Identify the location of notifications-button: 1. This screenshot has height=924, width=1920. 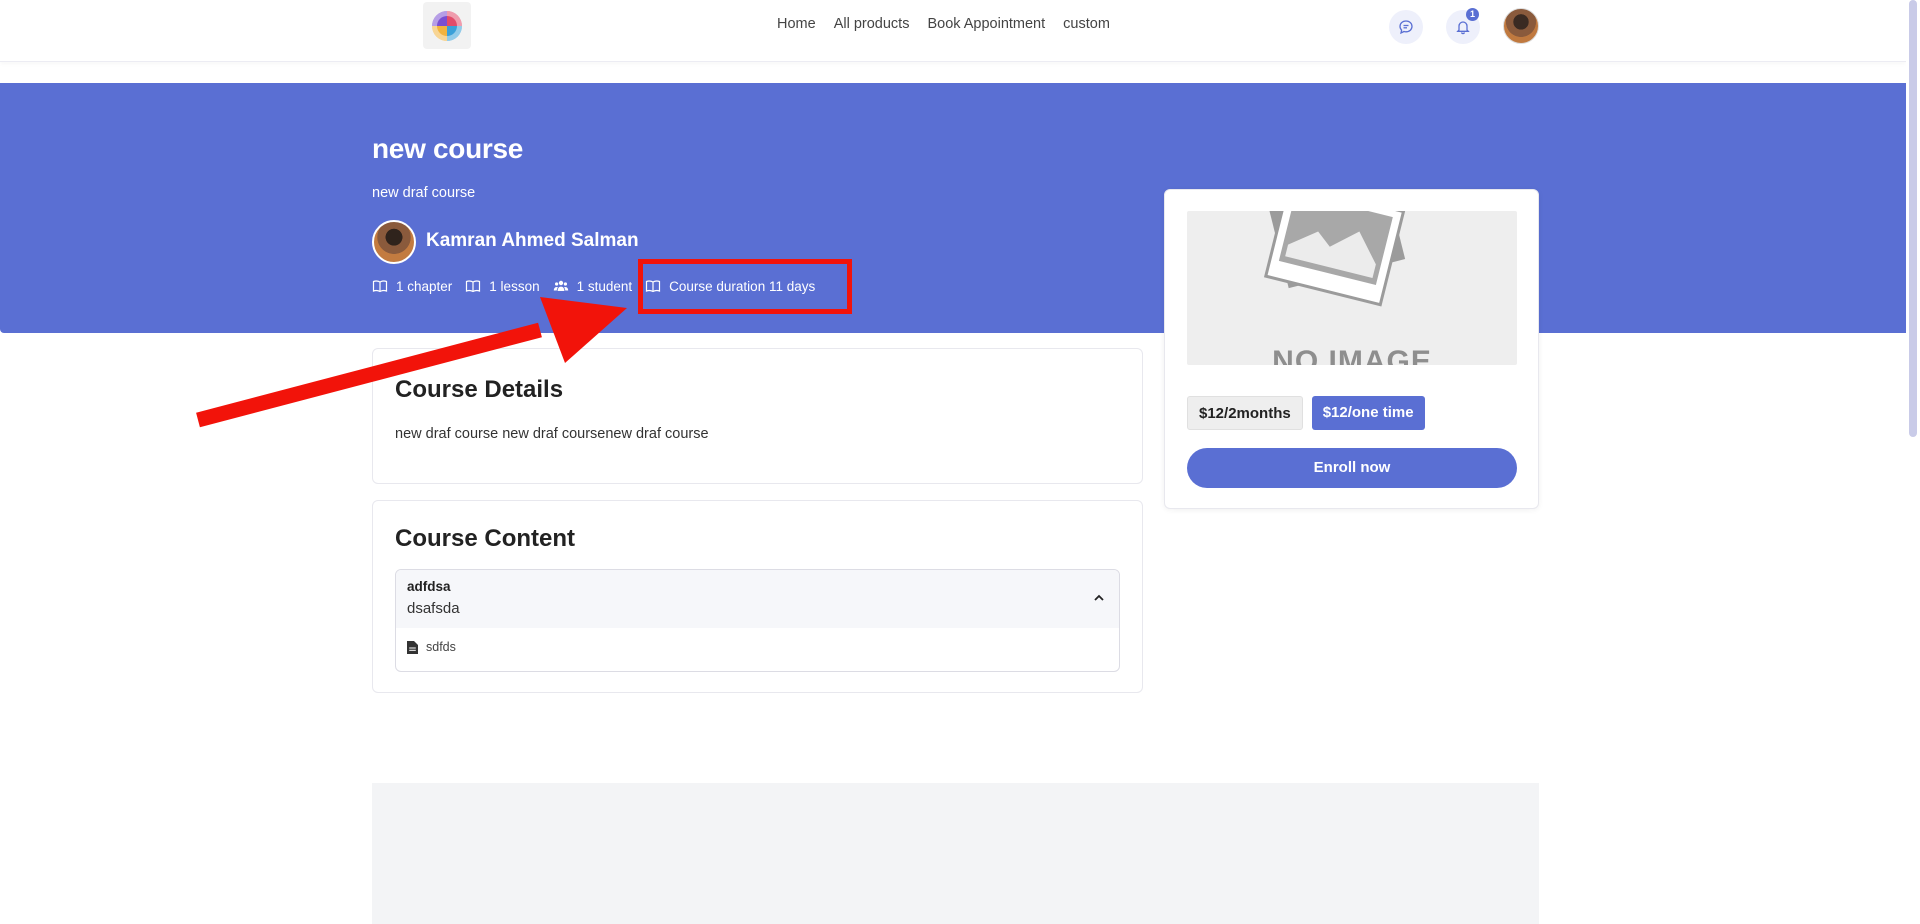
(1463, 26).